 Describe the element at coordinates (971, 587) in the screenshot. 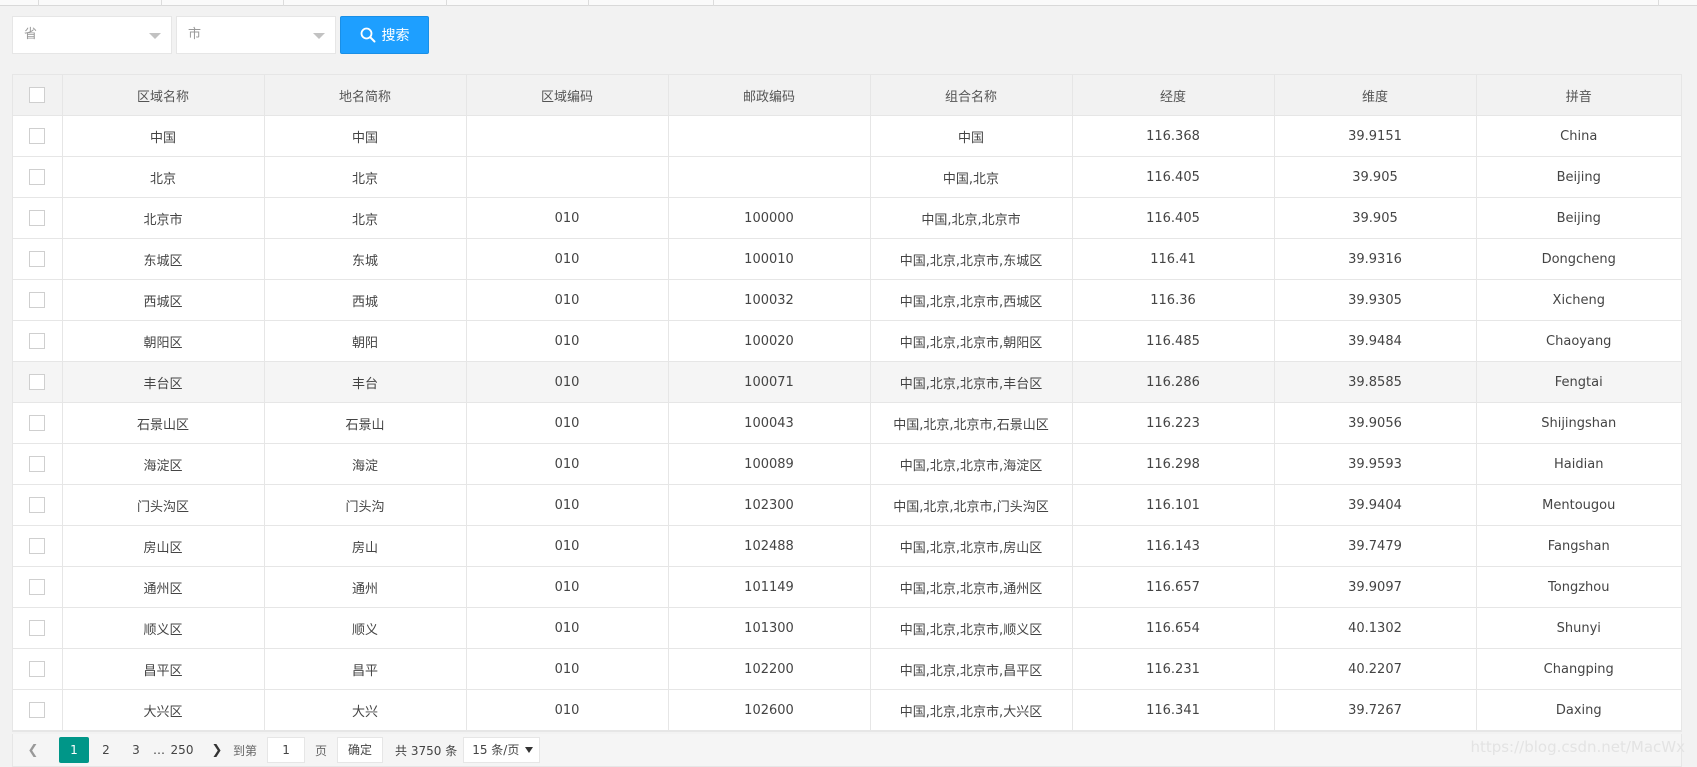

I see `table-cell: 中国,北京,北京市,通州区` at that location.